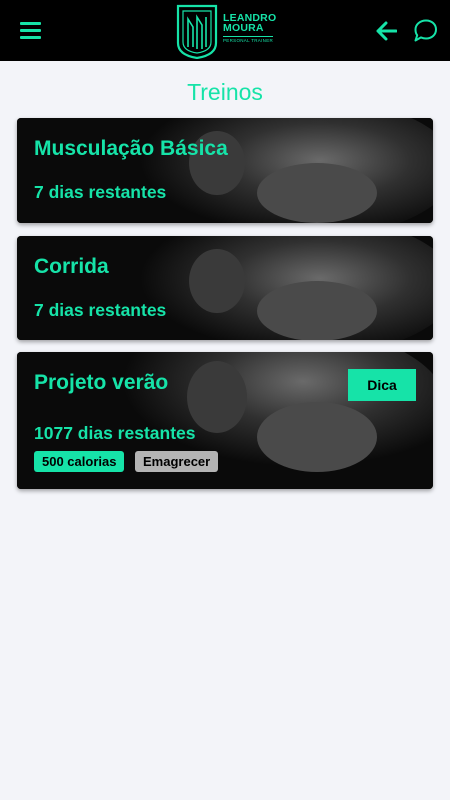  What do you see at coordinates (177, 461) in the screenshot?
I see `goal-tag: Emagrecer` at bounding box center [177, 461].